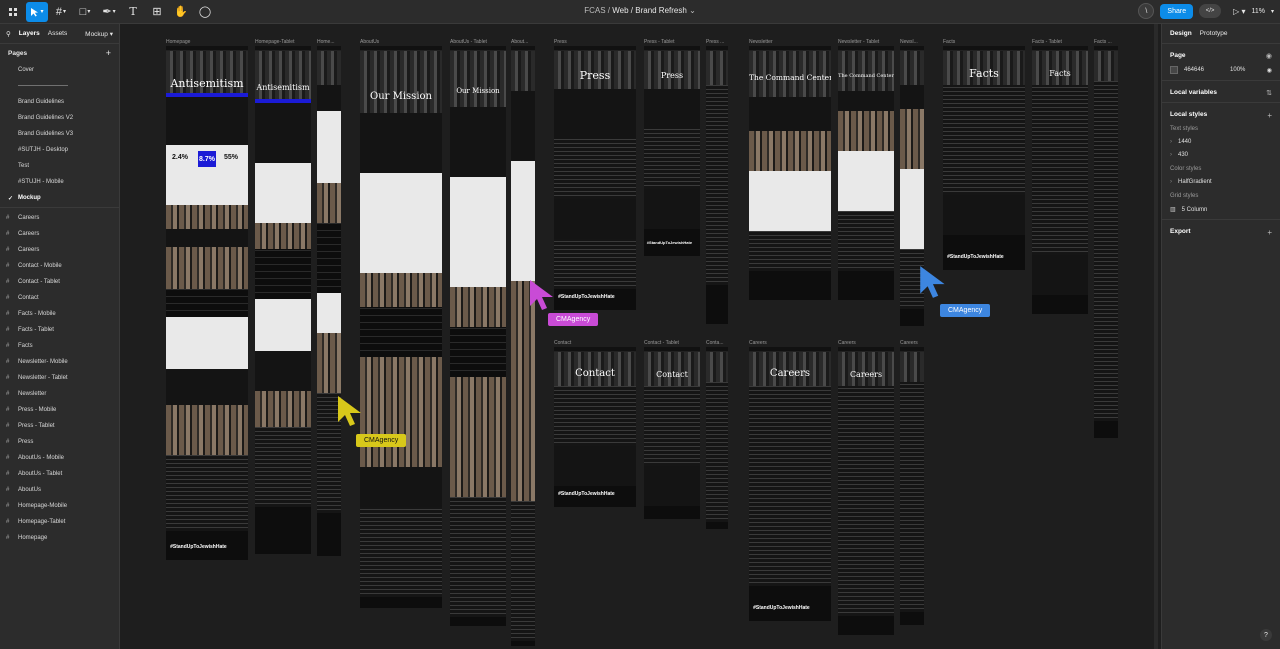 This screenshot has width=1280, height=649. What do you see at coordinates (59, 330) in the screenshot?
I see `layer-item: # Facts - Tablet` at bounding box center [59, 330].